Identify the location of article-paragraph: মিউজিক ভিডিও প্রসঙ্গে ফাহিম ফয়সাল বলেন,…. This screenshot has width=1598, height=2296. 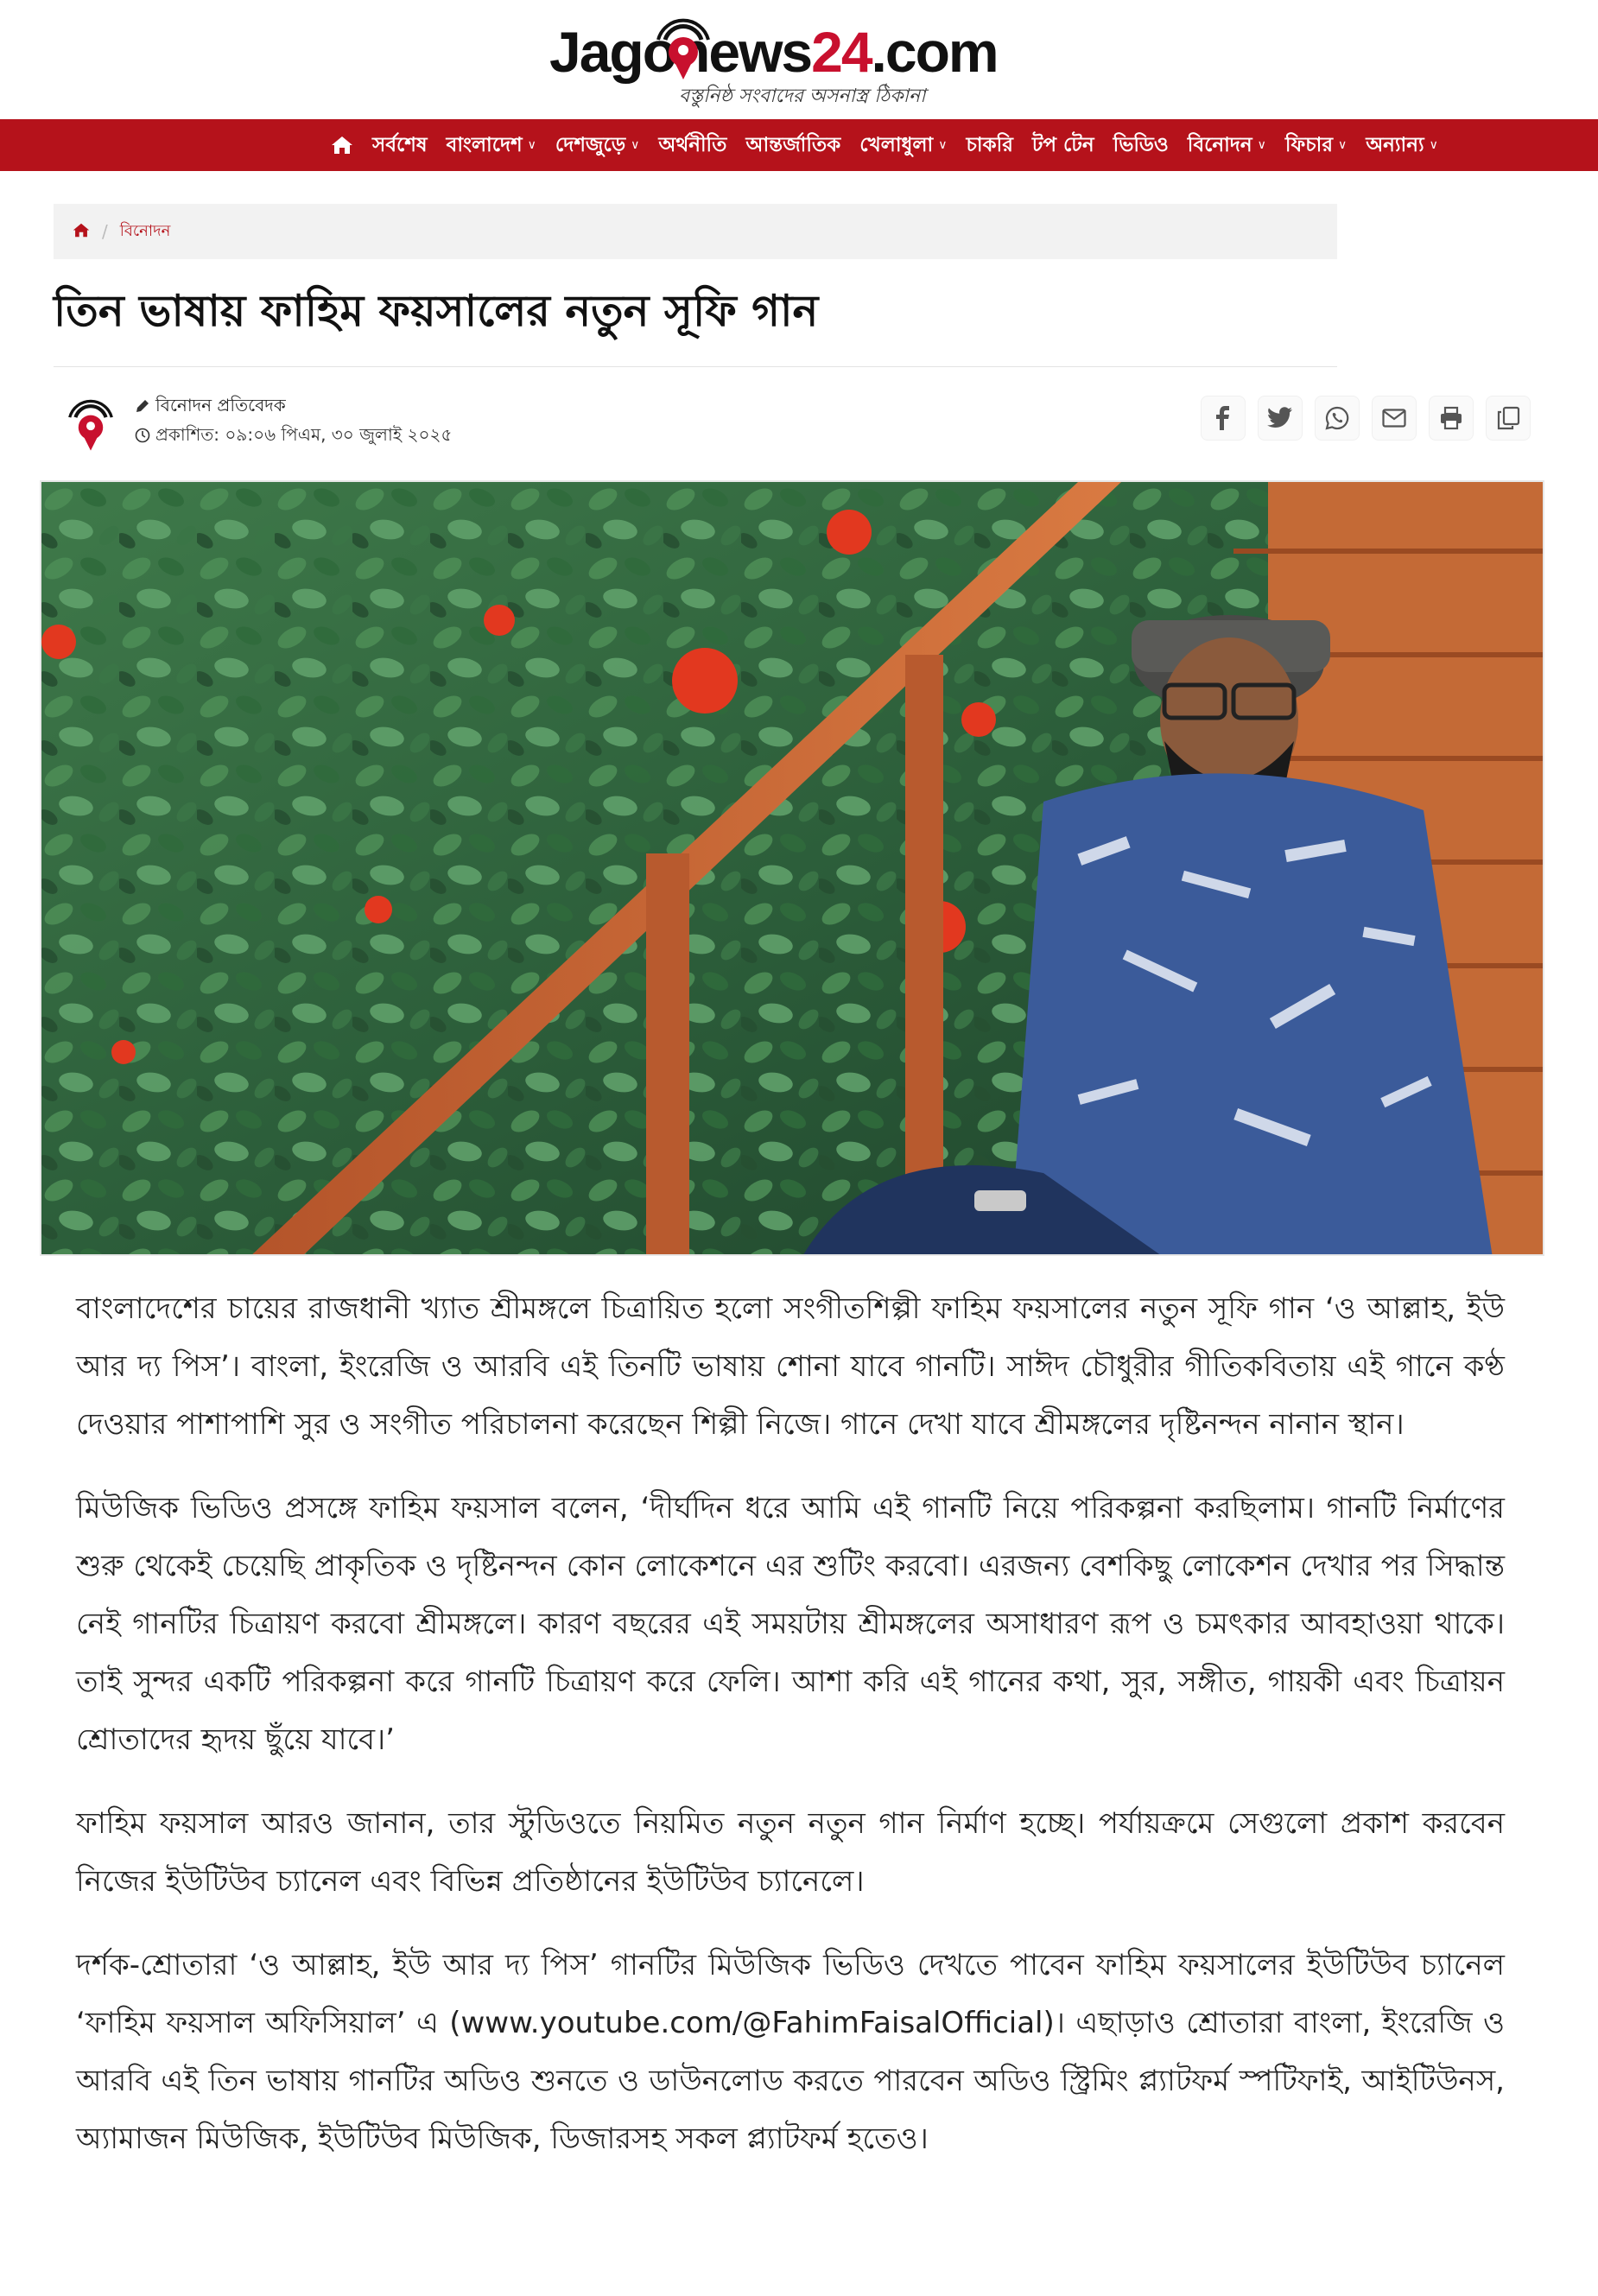
(790, 1624).